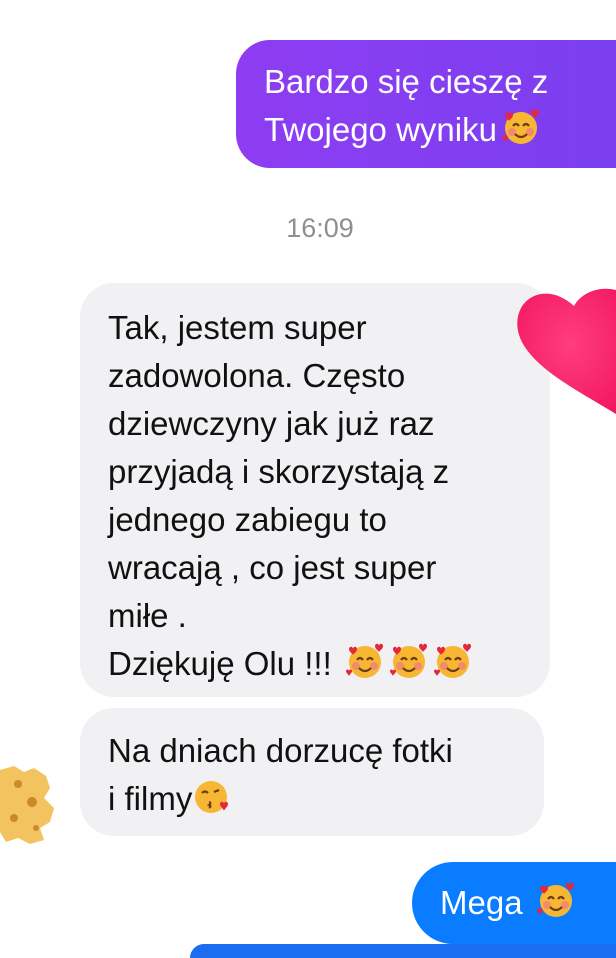 The height and width of the screenshot is (958, 616). What do you see at coordinates (528, 903) in the screenshot?
I see `message-line: Mega` at bounding box center [528, 903].